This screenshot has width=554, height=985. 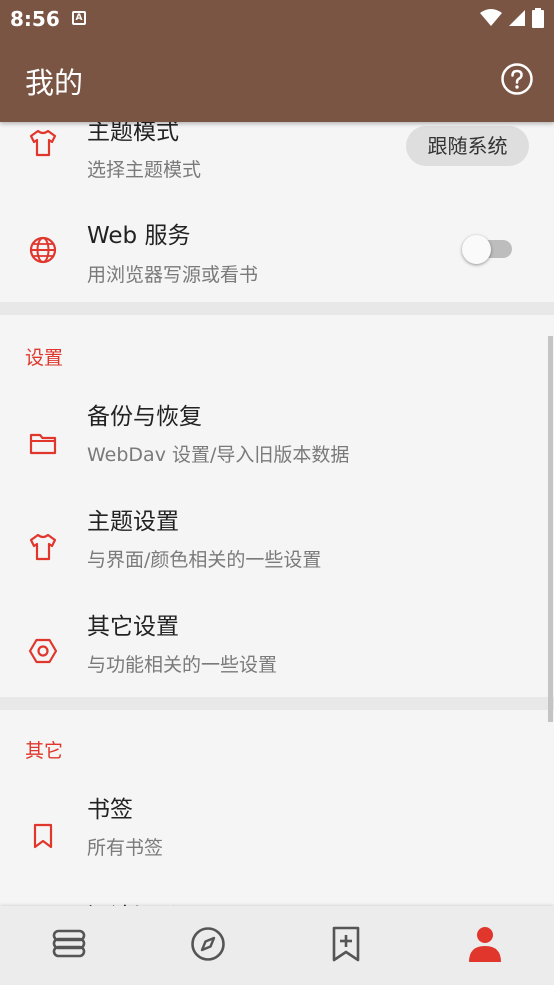 What do you see at coordinates (277, 439) in the screenshot?
I see `backup-restore-row: 备份与恢复 WebDav 设置/导入旧版本数据` at bounding box center [277, 439].